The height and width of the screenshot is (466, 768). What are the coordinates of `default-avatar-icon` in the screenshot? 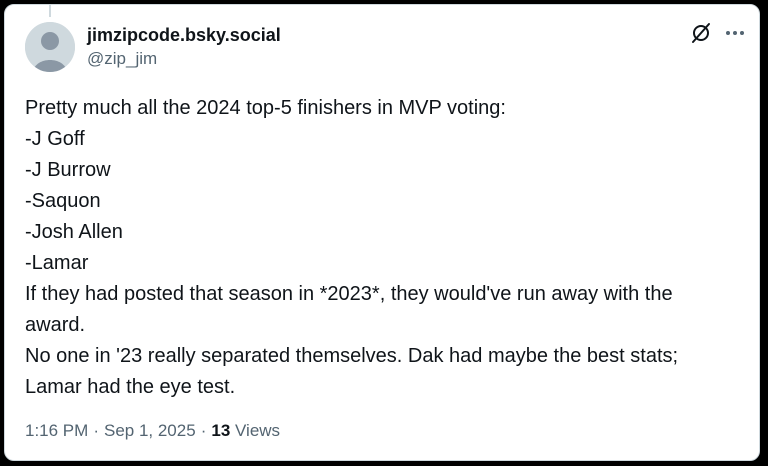 It's located at (50, 47).